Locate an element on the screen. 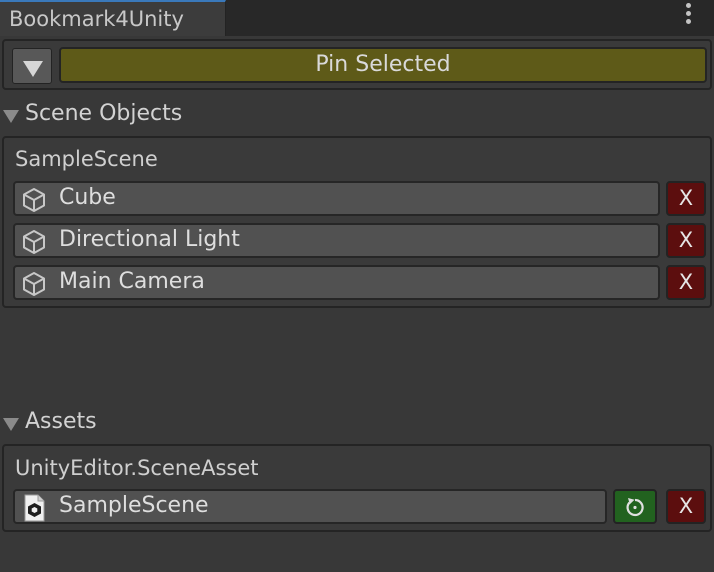 This screenshot has width=714, height=572. kebab-menu-icon is located at coordinates (688, 16).